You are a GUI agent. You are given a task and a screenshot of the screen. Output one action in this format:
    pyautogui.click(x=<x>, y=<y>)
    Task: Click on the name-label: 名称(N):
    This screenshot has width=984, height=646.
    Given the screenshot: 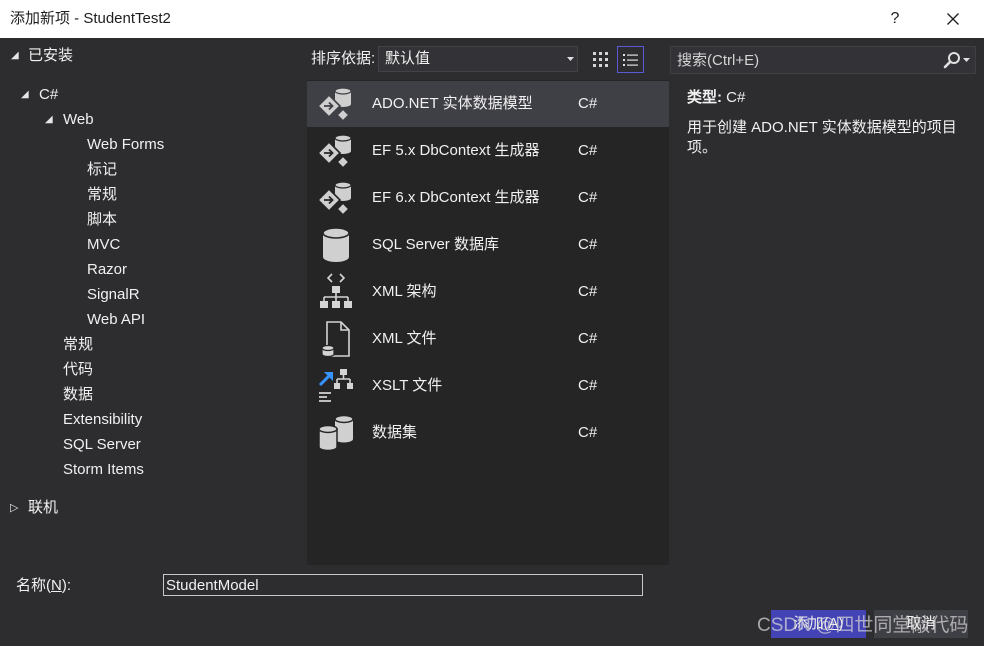 What is the action you would take?
    pyautogui.click(x=43, y=586)
    